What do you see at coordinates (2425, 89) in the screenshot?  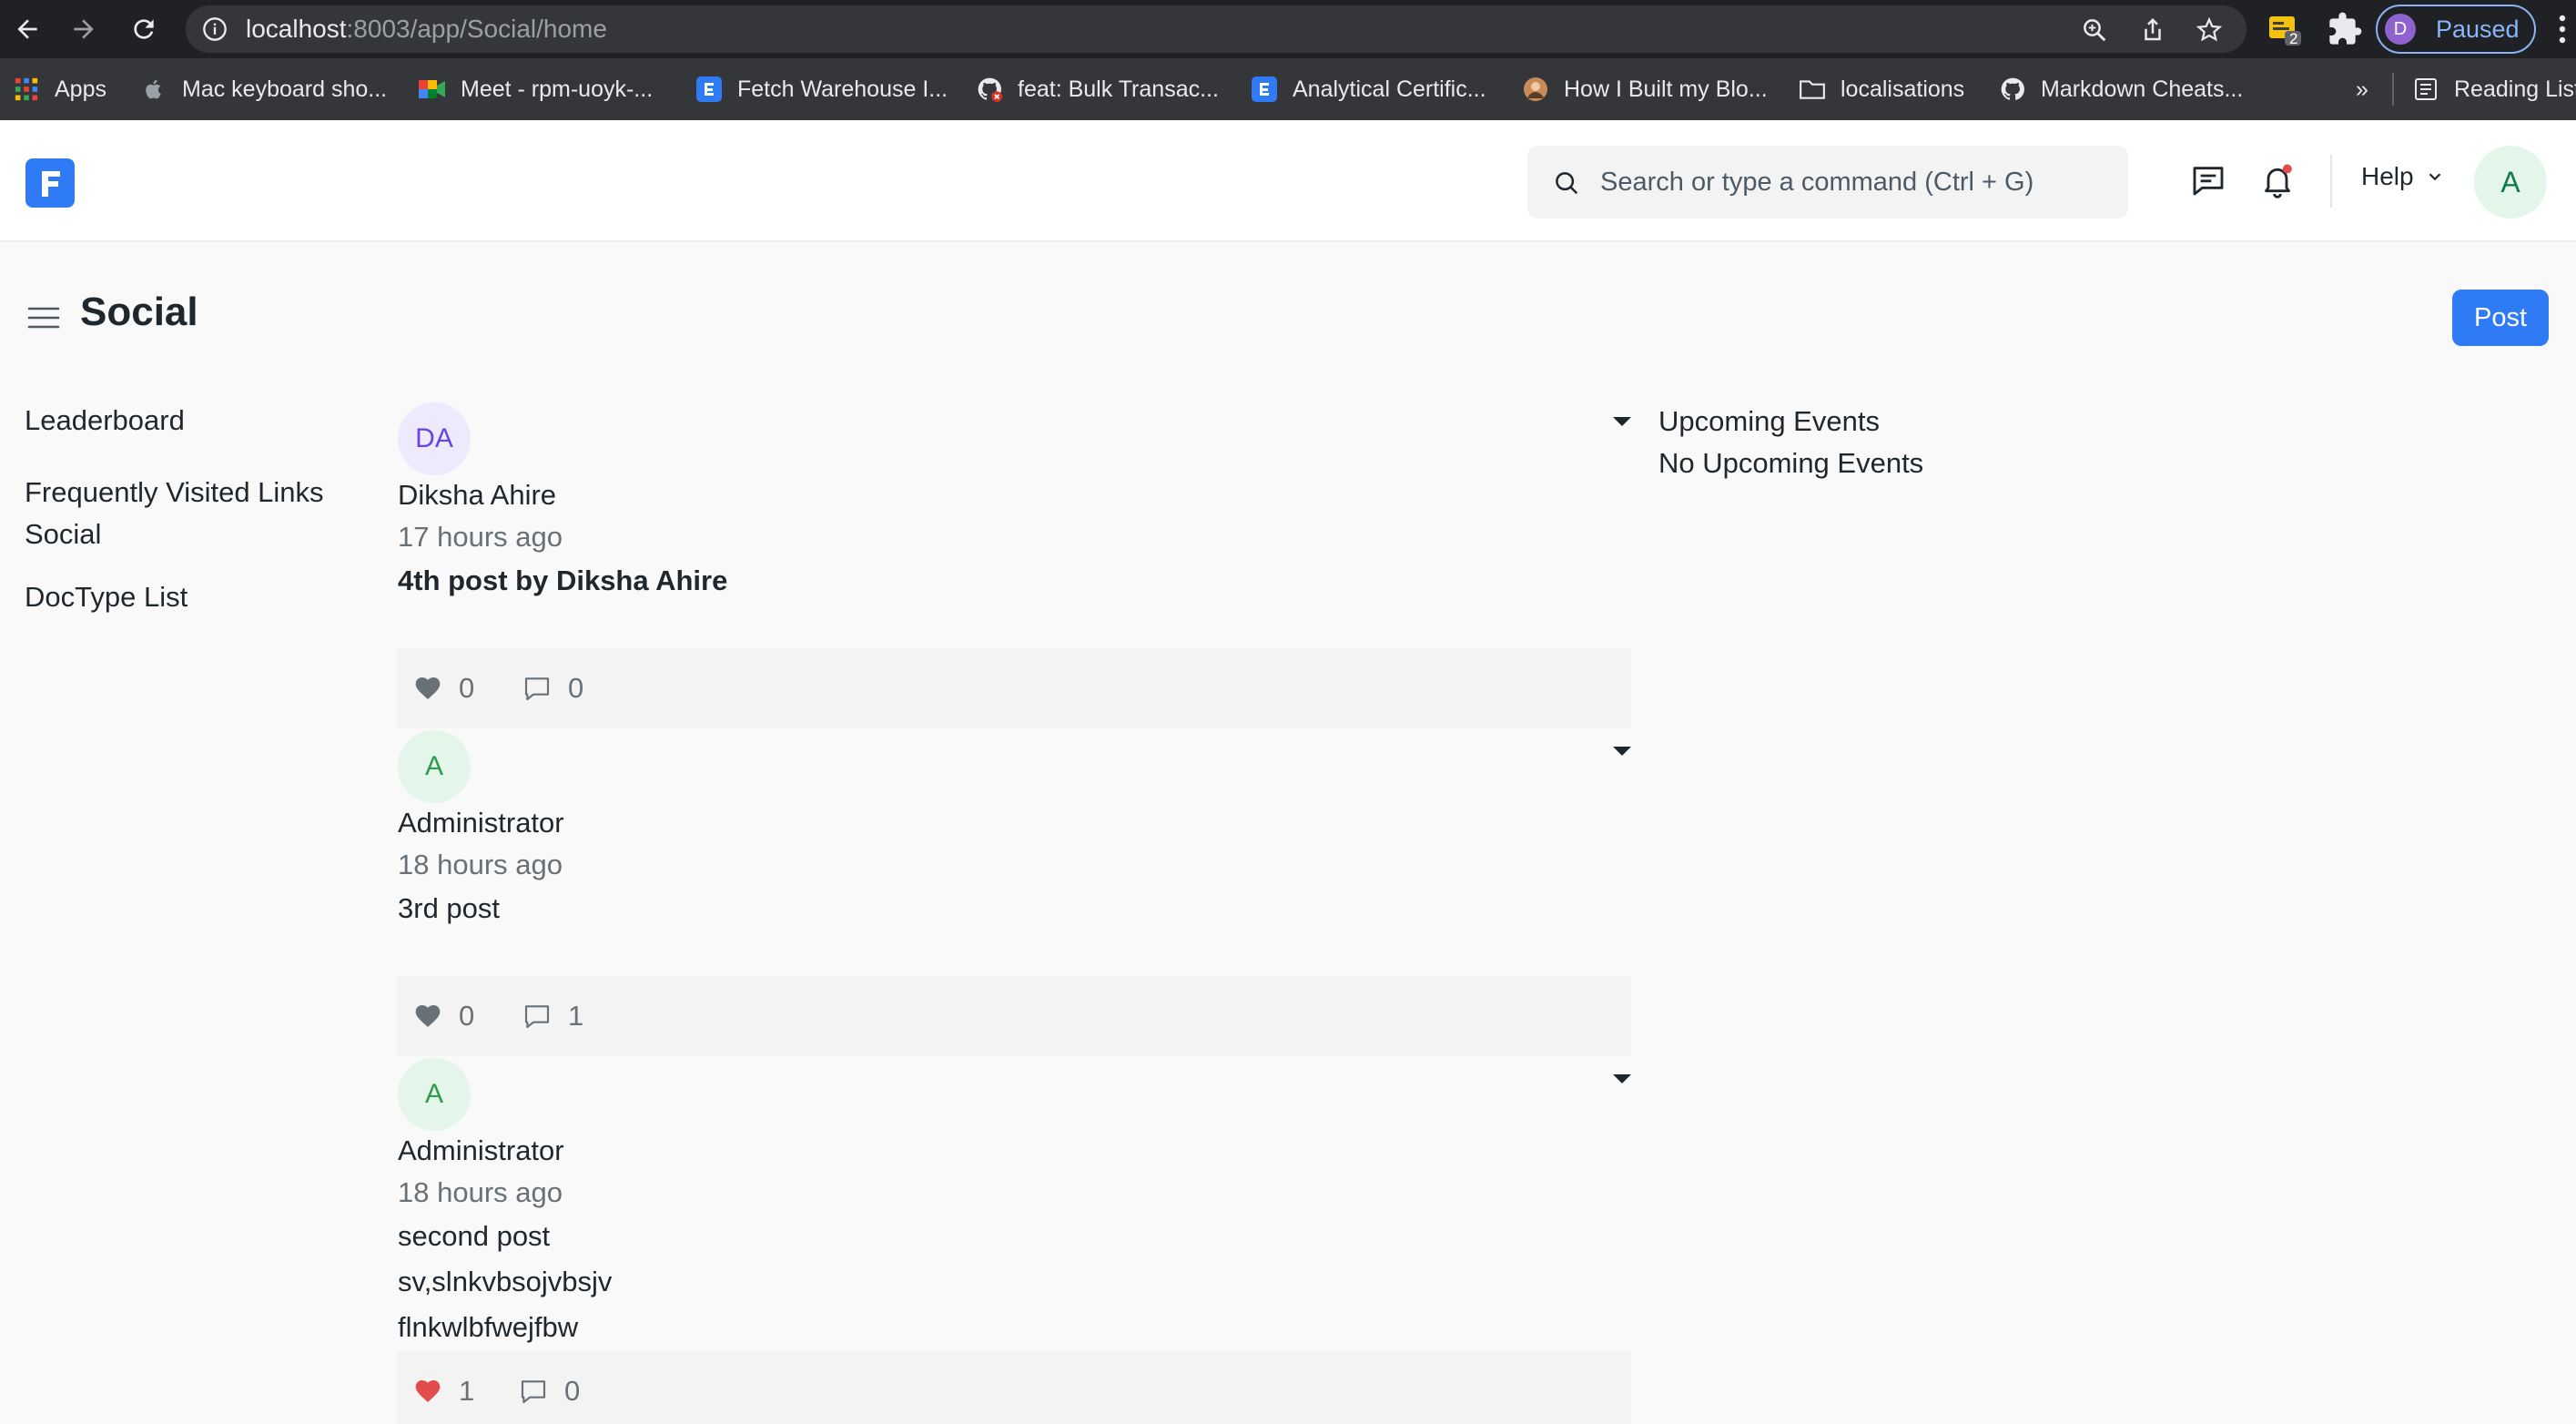 I see `reading-list-icon` at bounding box center [2425, 89].